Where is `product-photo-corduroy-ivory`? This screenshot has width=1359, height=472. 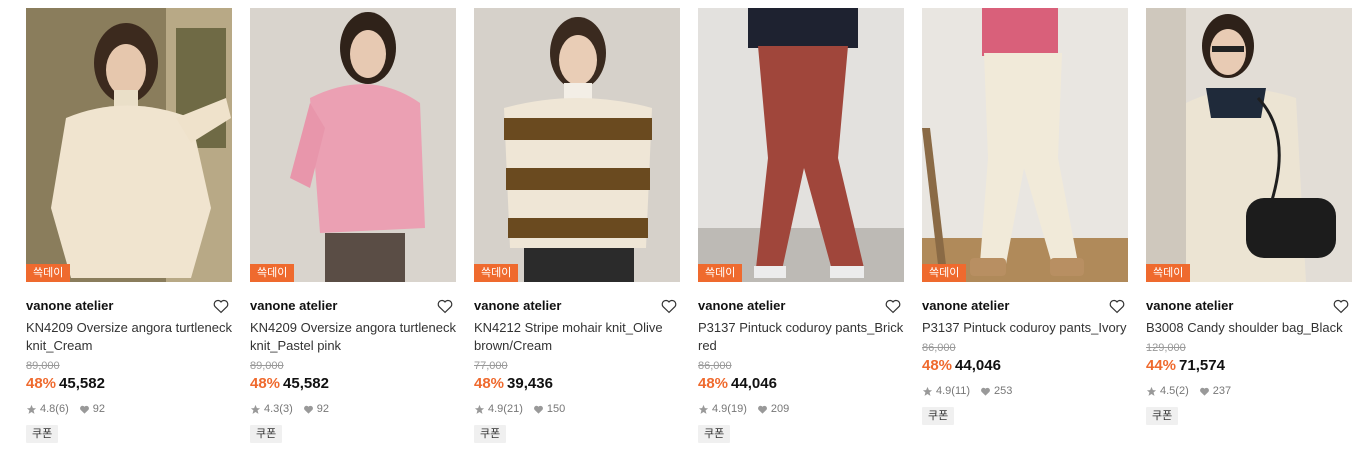
product-photo-corduroy-ivory is located at coordinates (1025, 145).